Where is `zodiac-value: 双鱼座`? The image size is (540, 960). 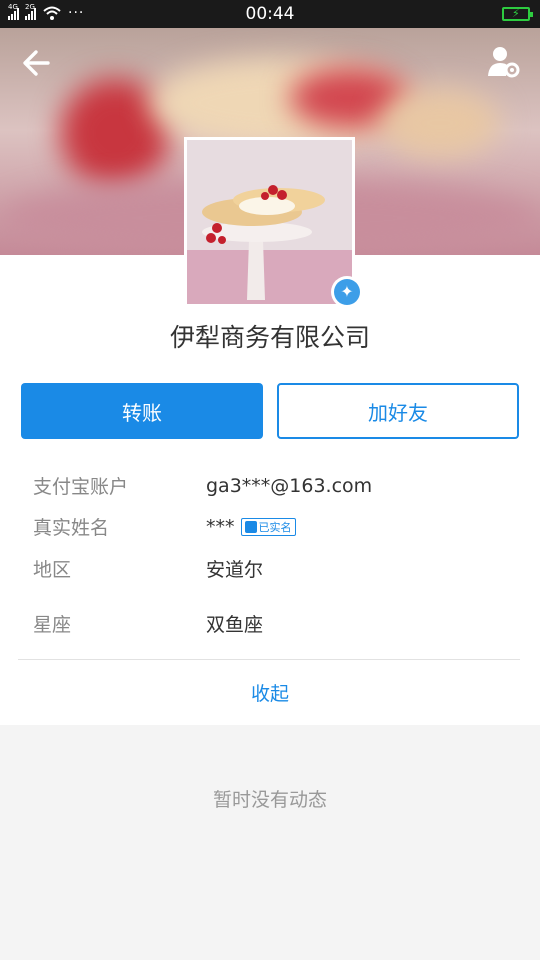
zodiac-value: 双鱼座 is located at coordinates (235, 625).